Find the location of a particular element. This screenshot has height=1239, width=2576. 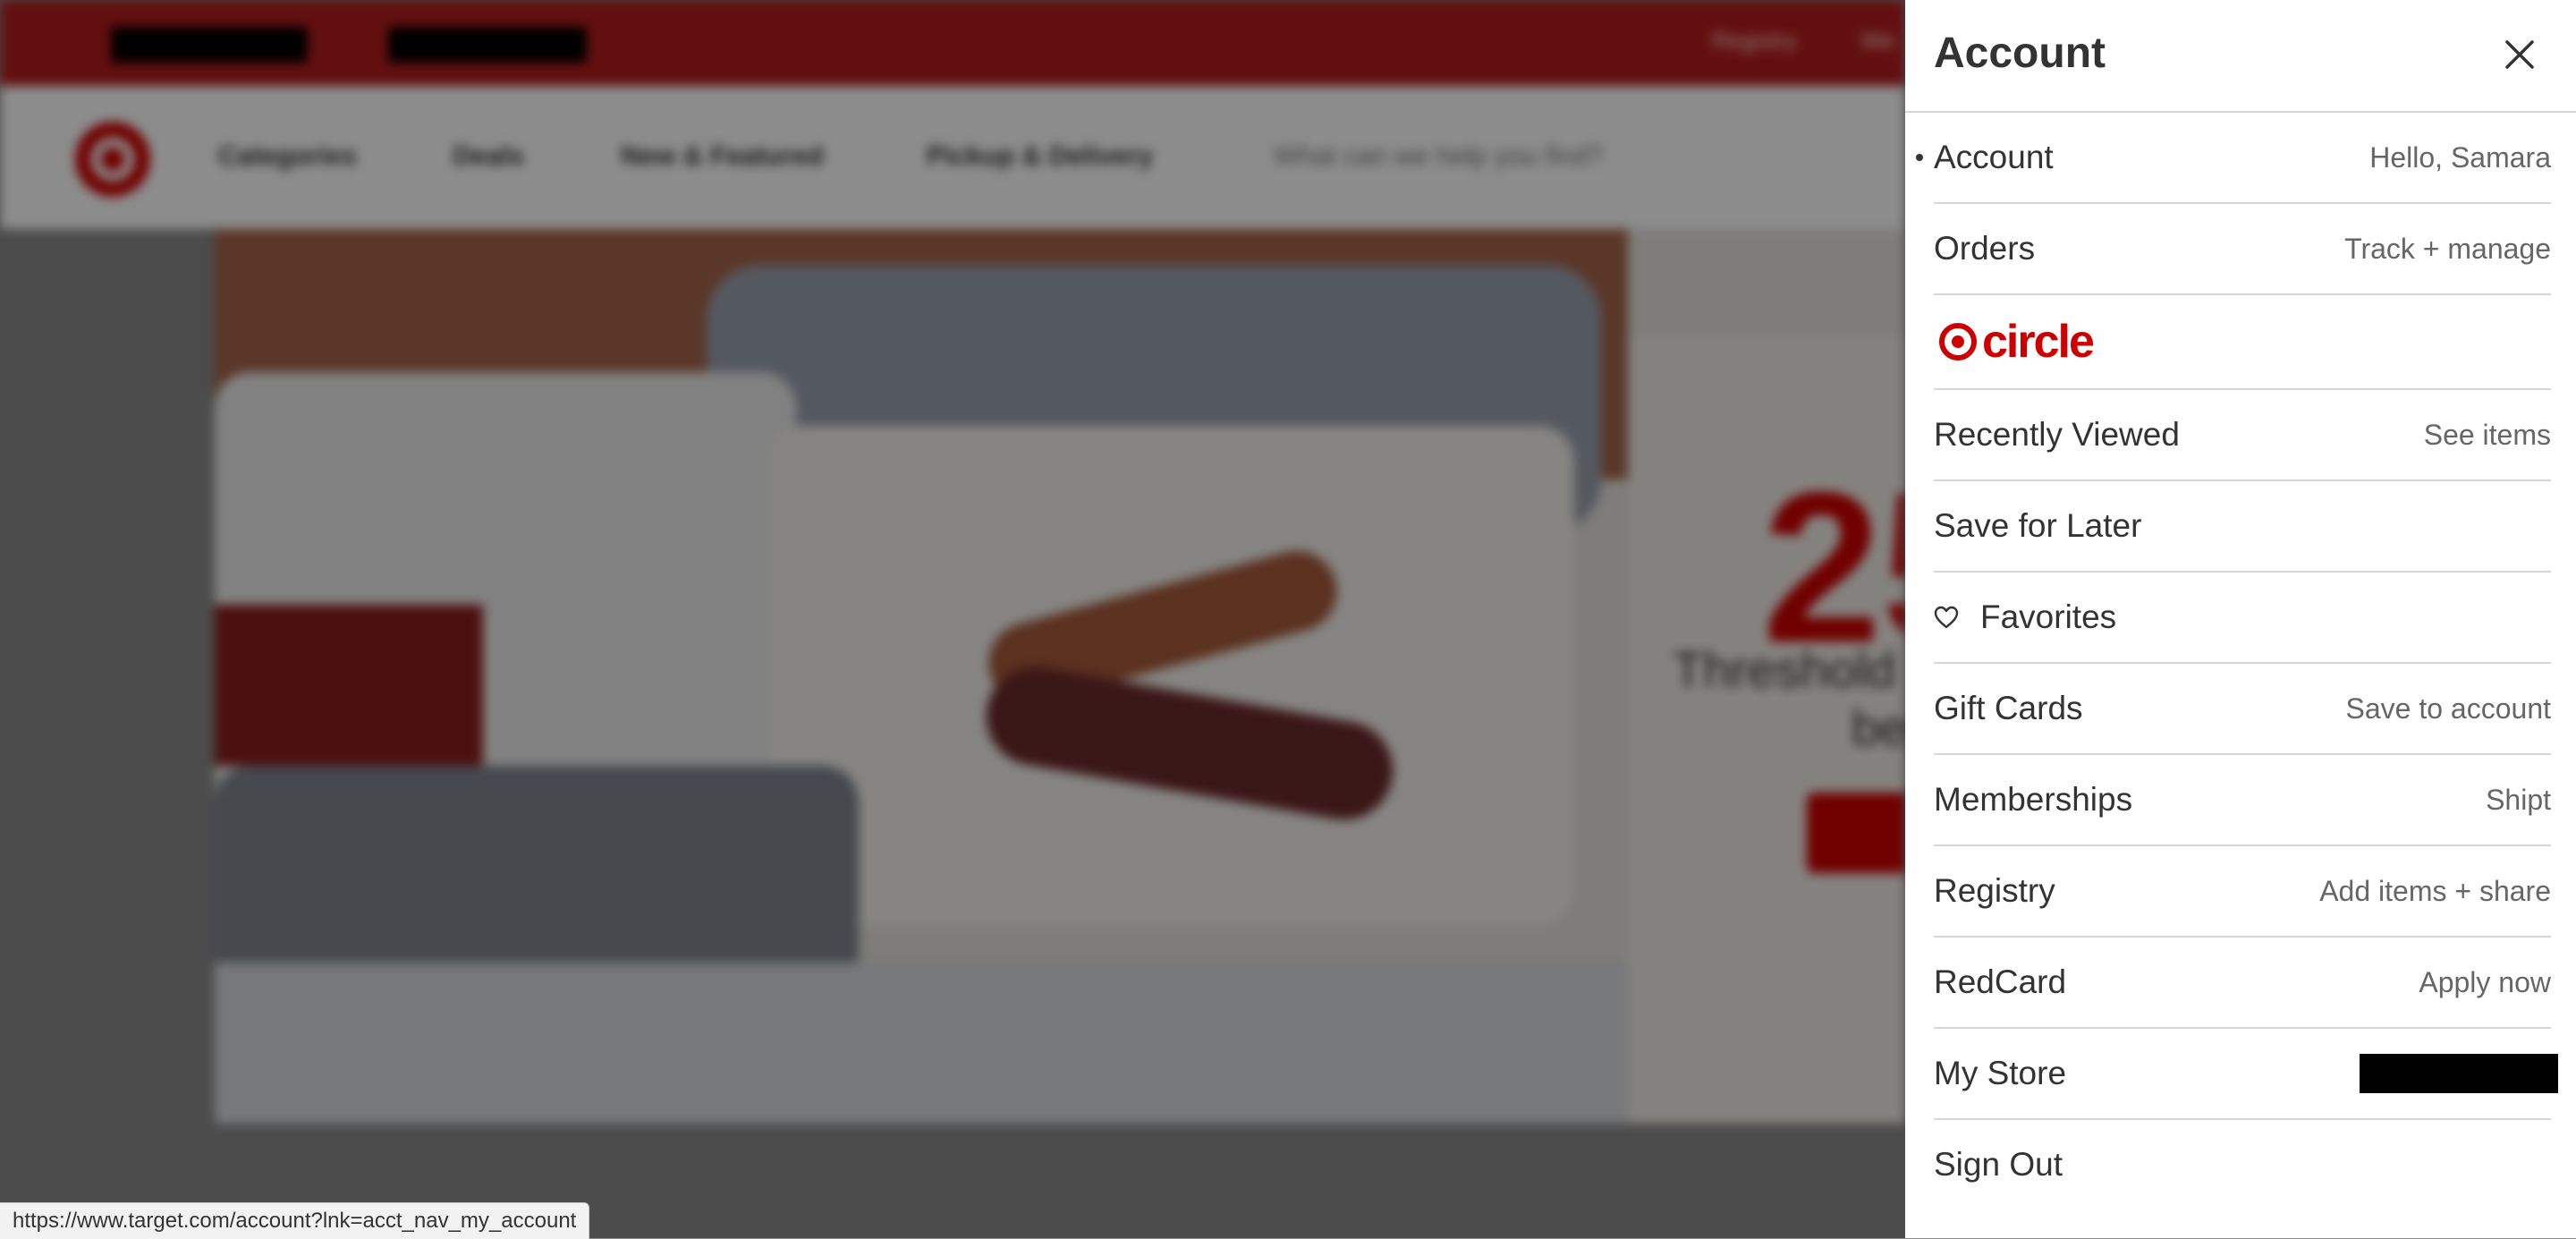

menu-item-sub: Apply now is located at coordinates (2485, 981).